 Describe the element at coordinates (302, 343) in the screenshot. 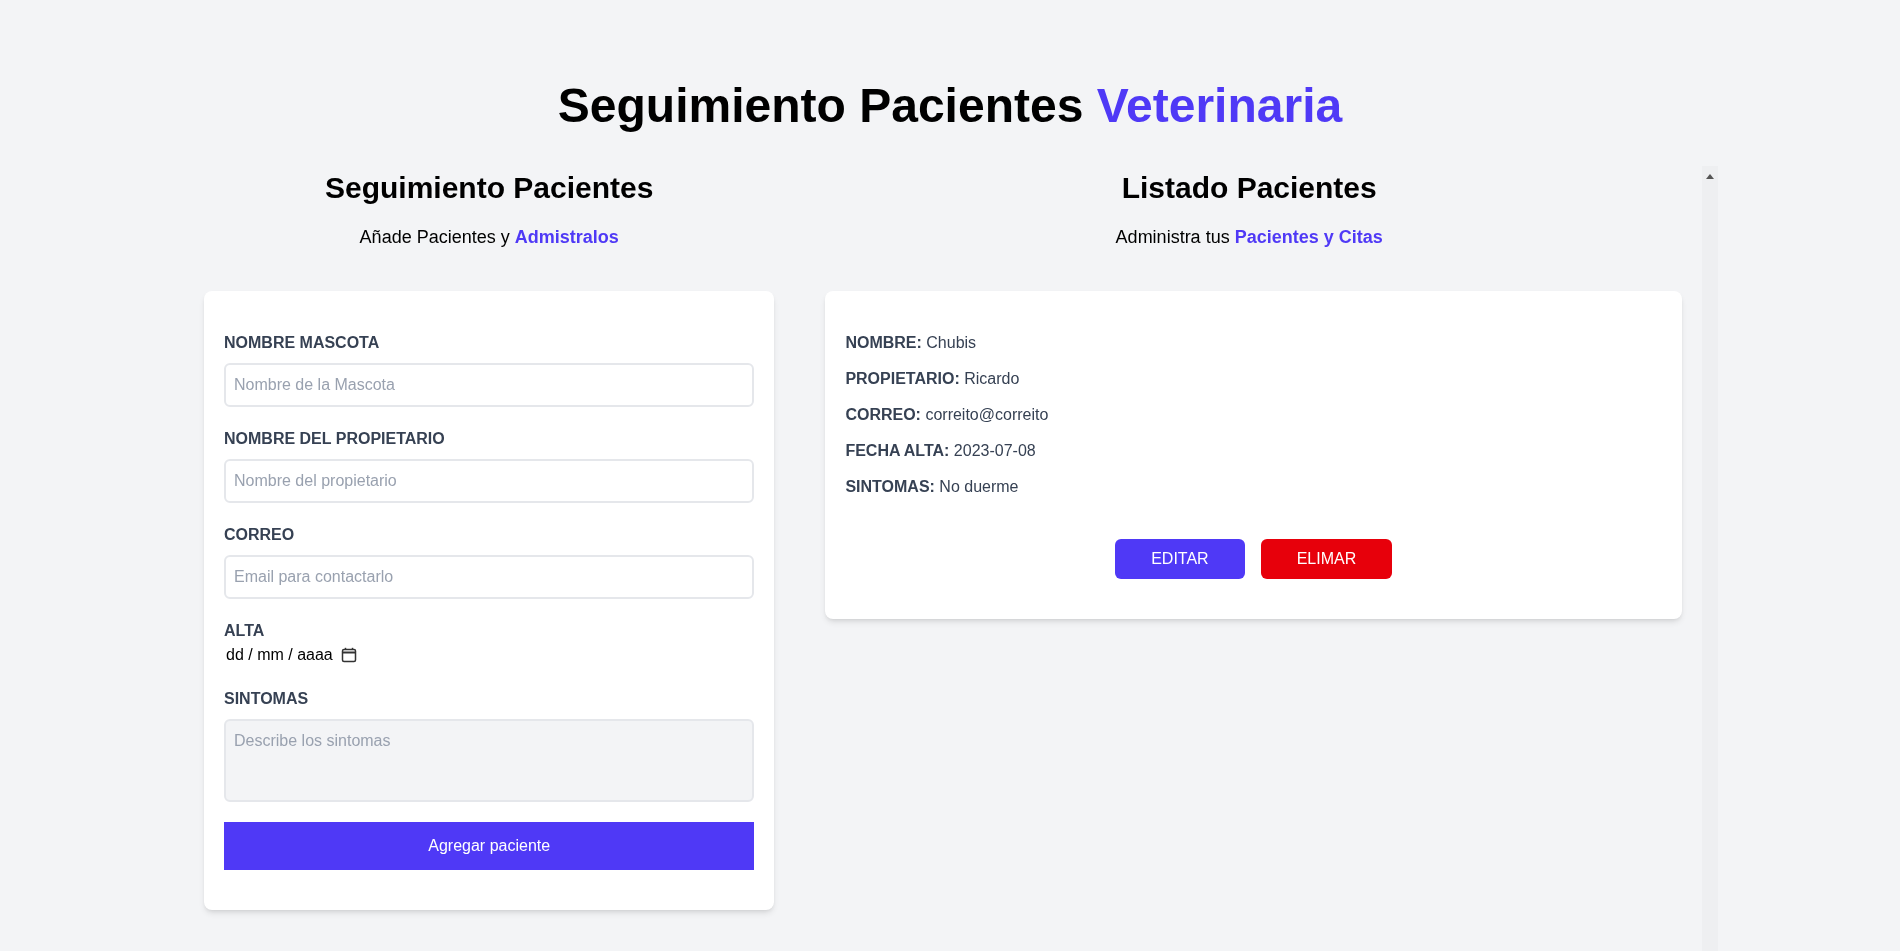

I see `field-label: NOMBRE MASCOTA` at that location.